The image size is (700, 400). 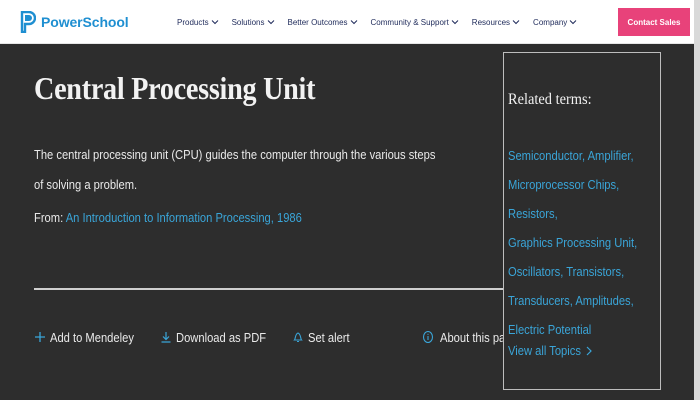 What do you see at coordinates (49, 217) in the screenshot?
I see `source-prefix: From:` at bounding box center [49, 217].